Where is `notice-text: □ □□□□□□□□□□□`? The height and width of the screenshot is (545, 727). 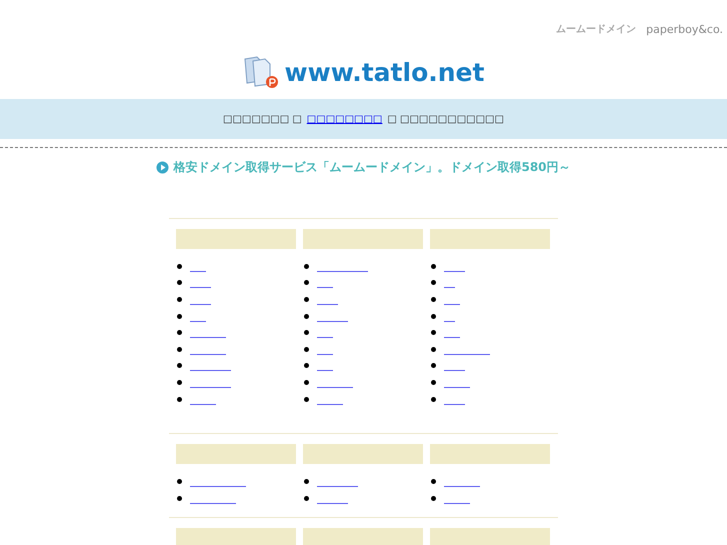
notice-text: □ □□□□□□□□□□□ is located at coordinates (445, 119).